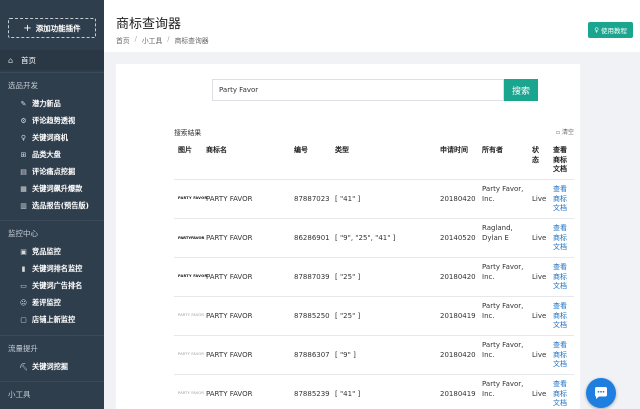 The image size is (640, 409). Describe the element at coordinates (365, 238) in the screenshot. I see `trademark-type: [ "9", "25", "41" ]` at that location.